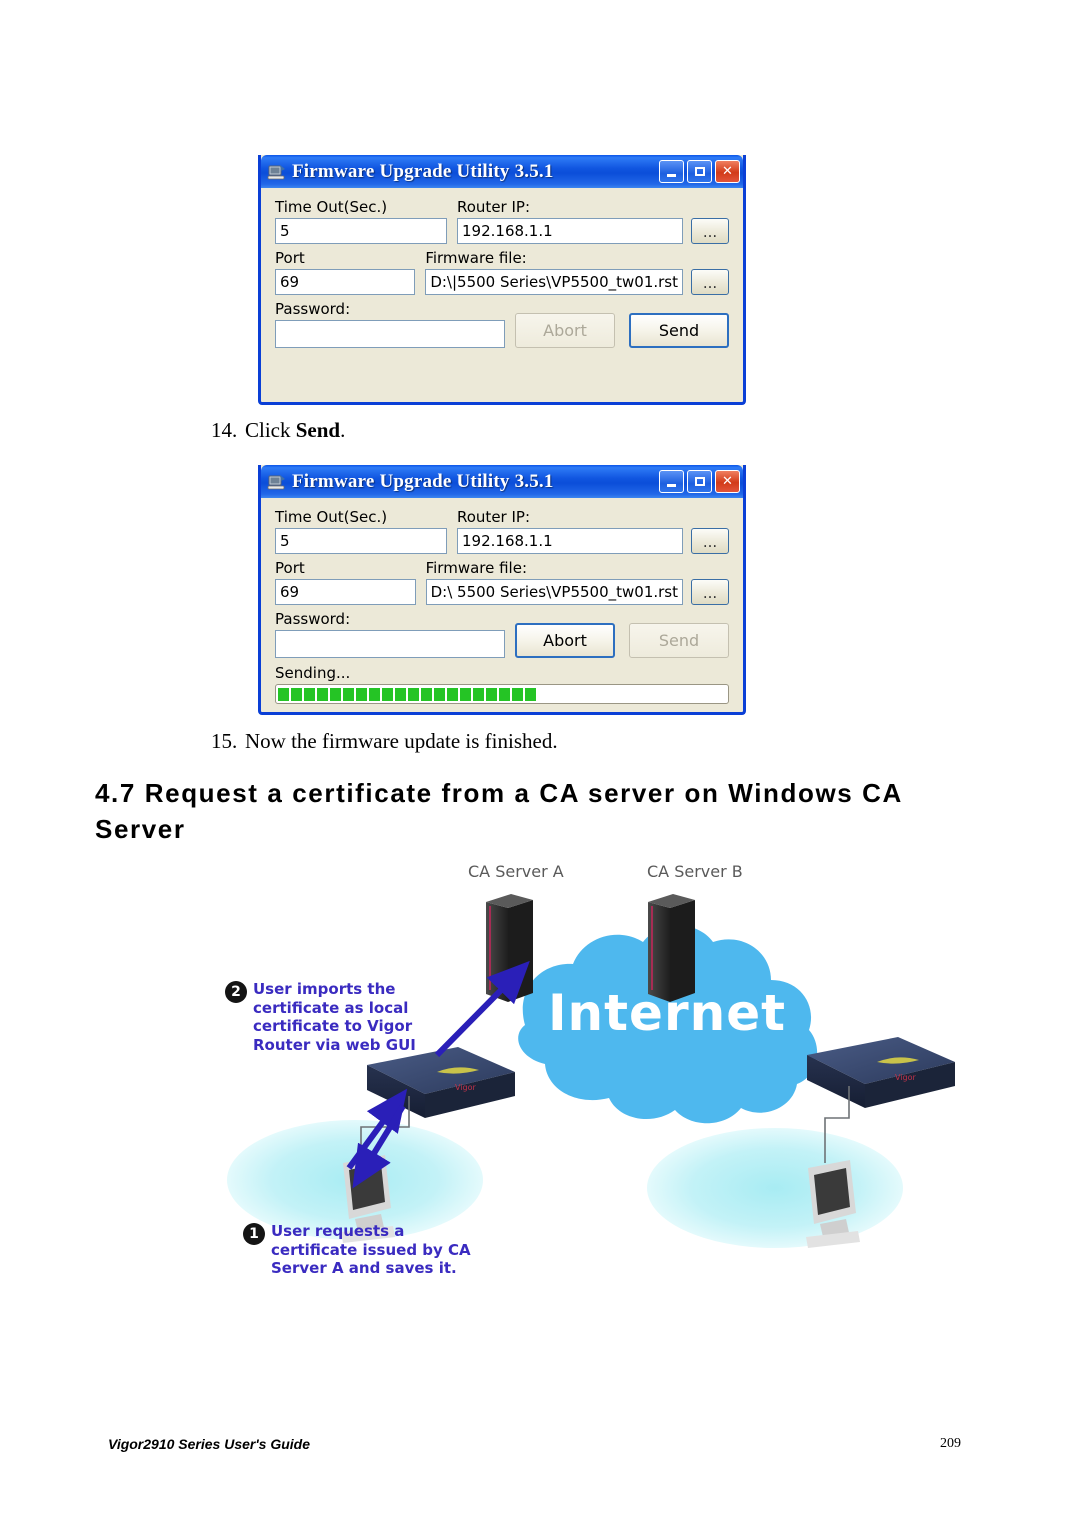 This screenshot has width=1080, height=1528. What do you see at coordinates (950, 1443) in the screenshot?
I see `footer-page-number: 209` at bounding box center [950, 1443].